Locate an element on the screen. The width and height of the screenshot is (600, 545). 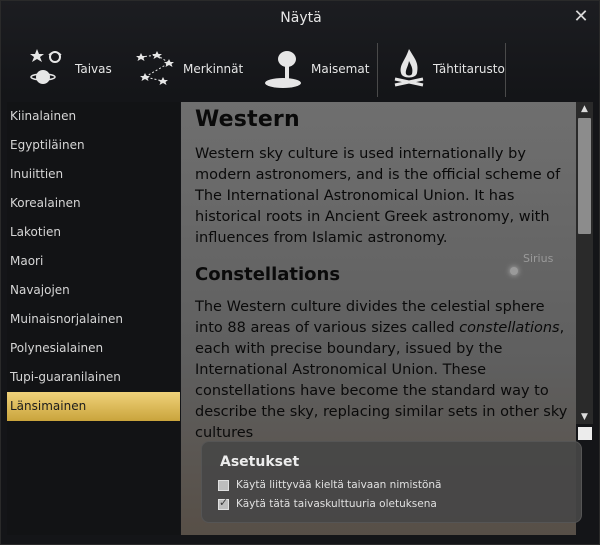
checkbox-label: Käytä tätä taivaskulttuuria oletuksena is located at coordinates (336, 504).